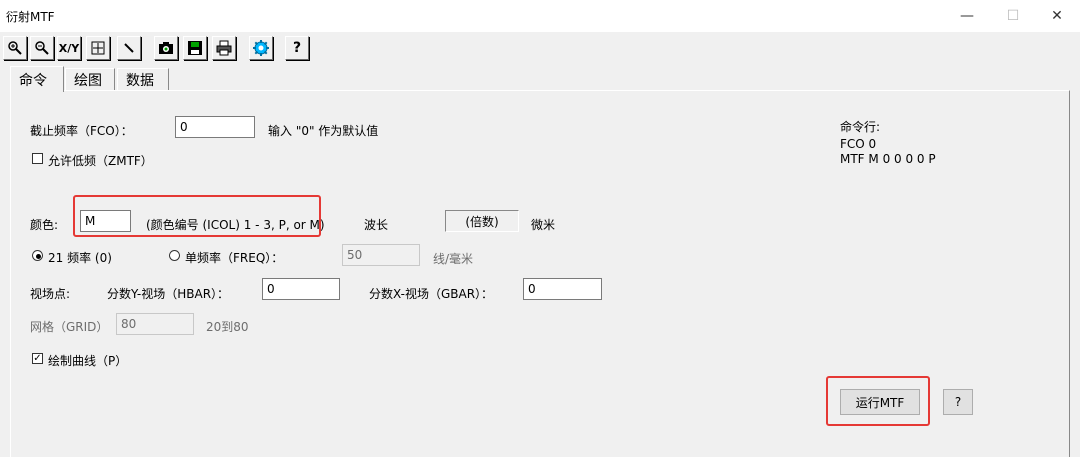  What do you see at coordinates (958, 402) in the screenshot?
I see `help-button: ?` at bounding box center [958, 402].